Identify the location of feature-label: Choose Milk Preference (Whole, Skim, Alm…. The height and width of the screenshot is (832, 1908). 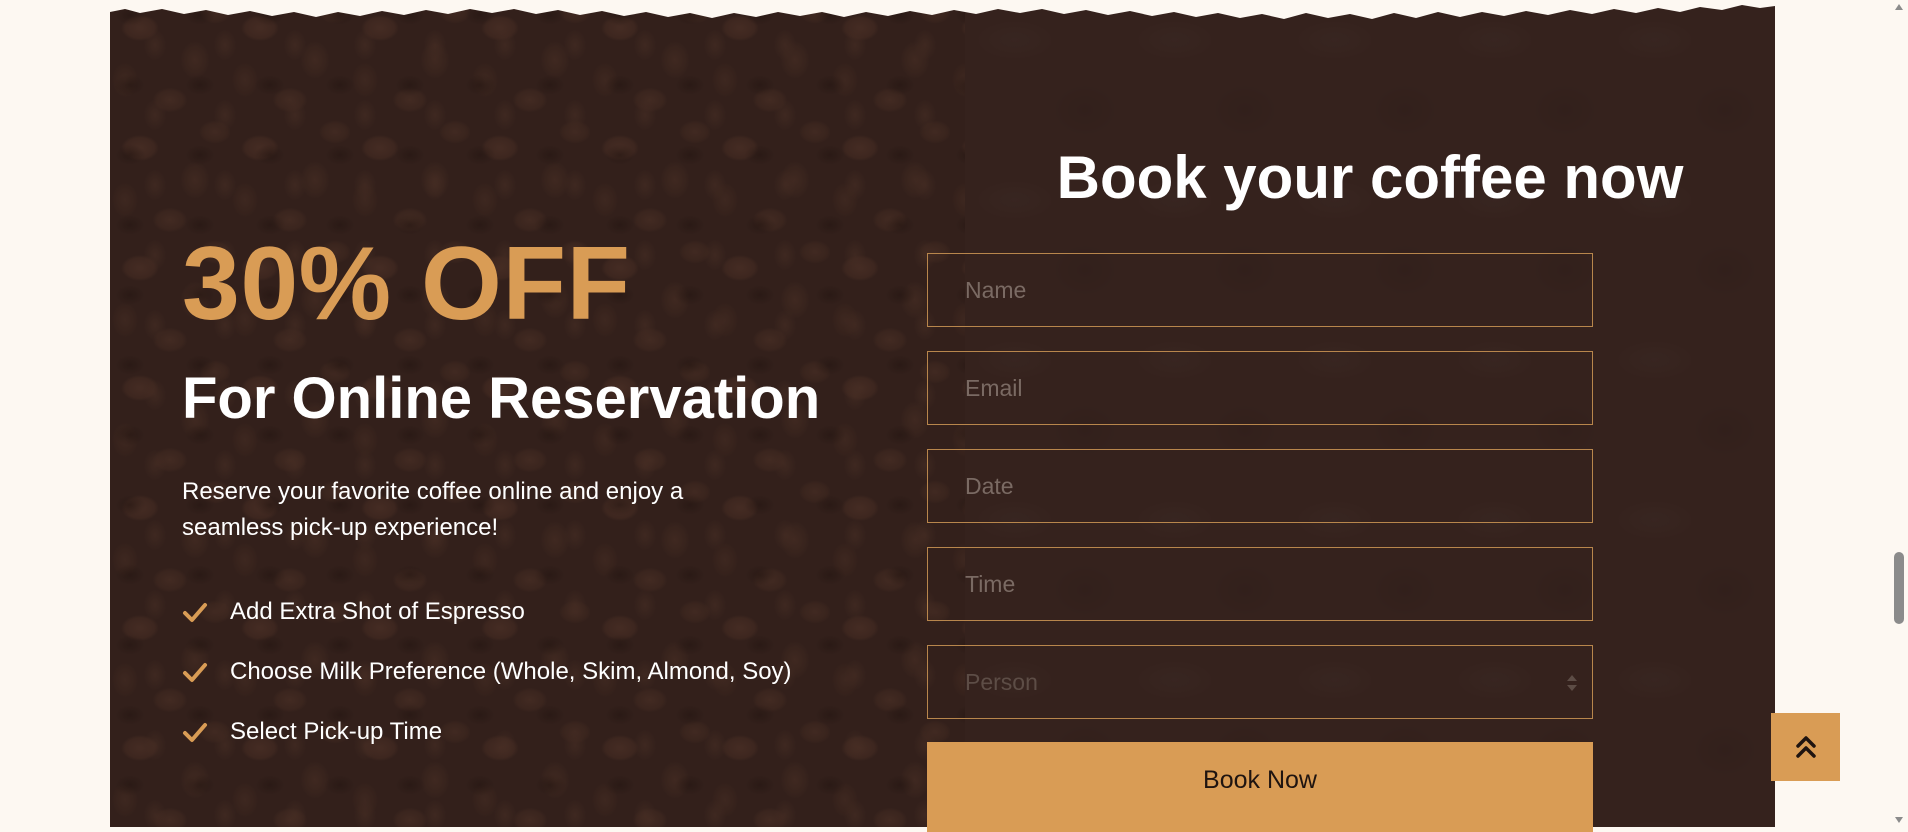
(511, 671).